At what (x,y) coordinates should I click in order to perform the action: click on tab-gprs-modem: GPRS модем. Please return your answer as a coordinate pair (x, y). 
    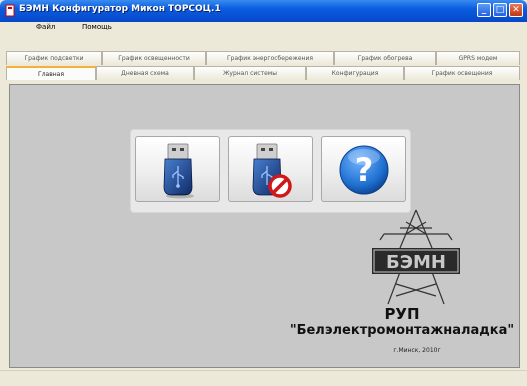
    Looking at the image, I should click on (478, 58).